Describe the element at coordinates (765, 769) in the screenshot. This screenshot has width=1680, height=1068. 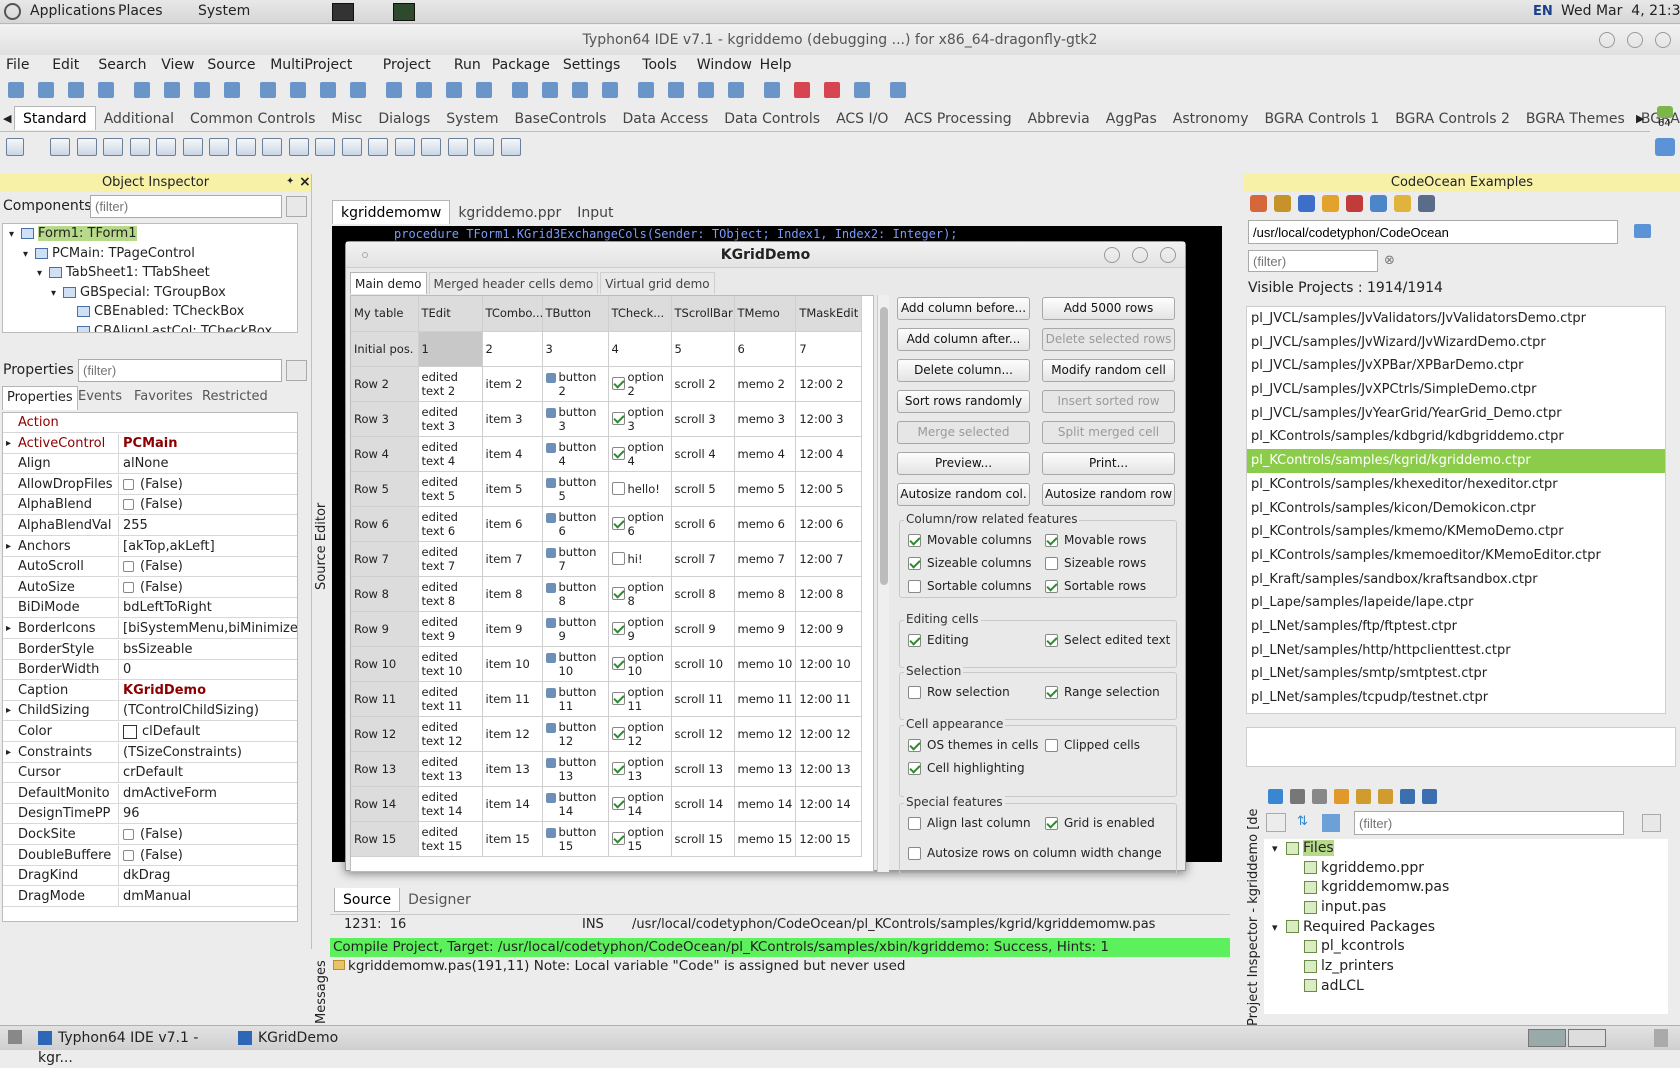
I see `grid-memo-cell: memo 13` at that location.